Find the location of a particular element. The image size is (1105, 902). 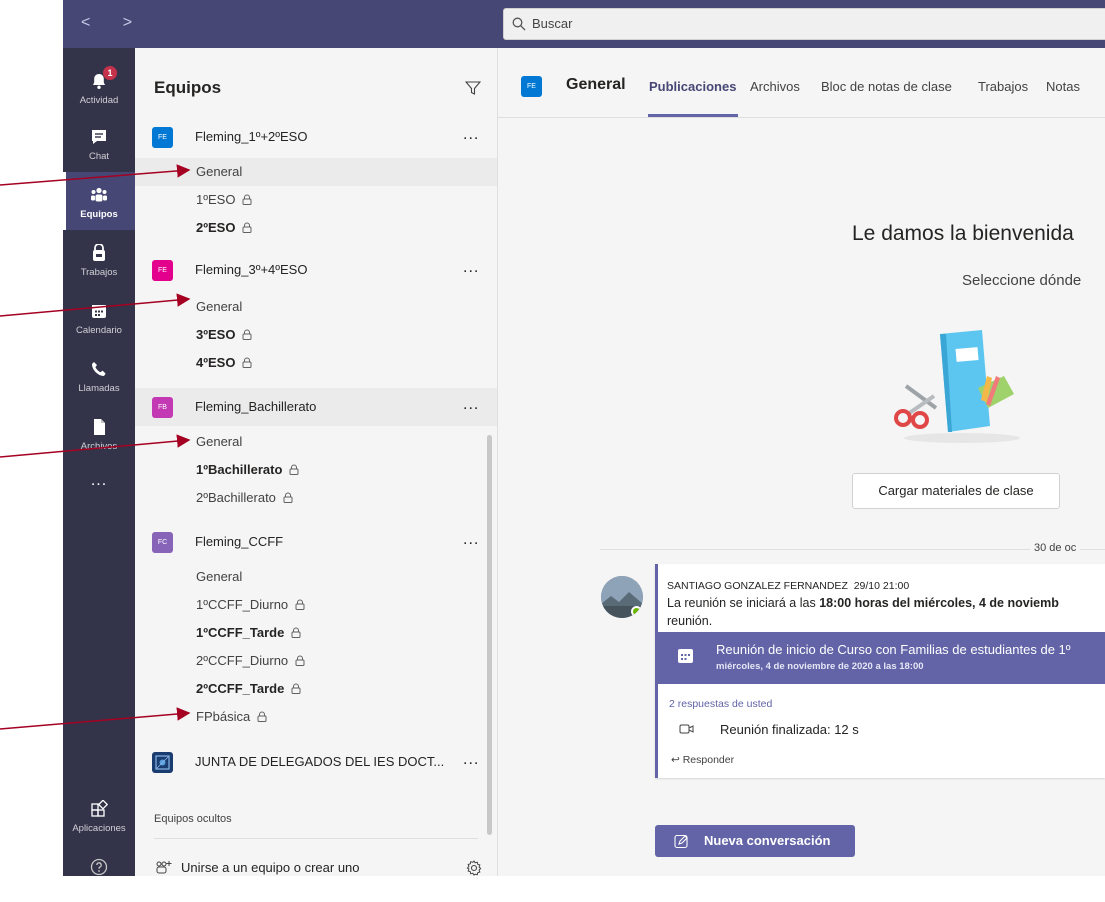

settings-icon is located at coordinates (474, 868).